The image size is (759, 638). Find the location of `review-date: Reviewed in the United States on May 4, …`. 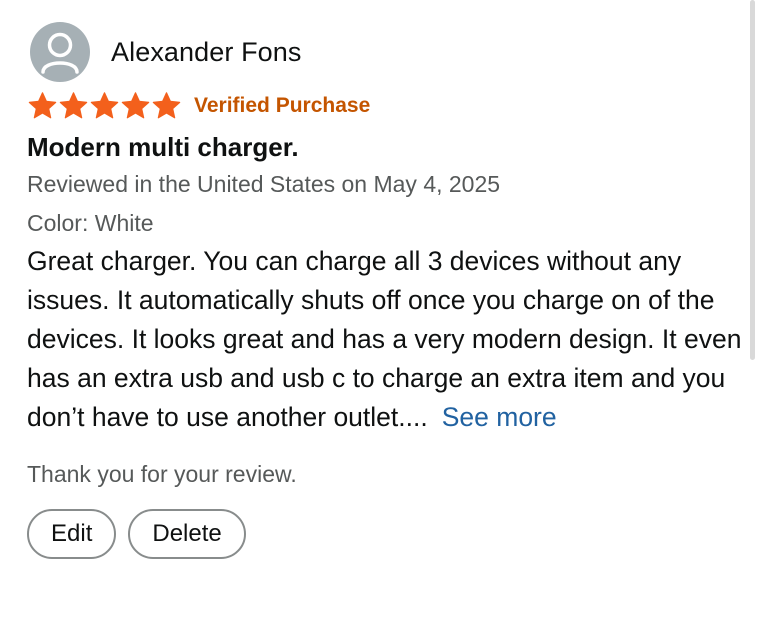

review-date: Reviewed in the United States on May 4, … is located at coordinates (264, 184).